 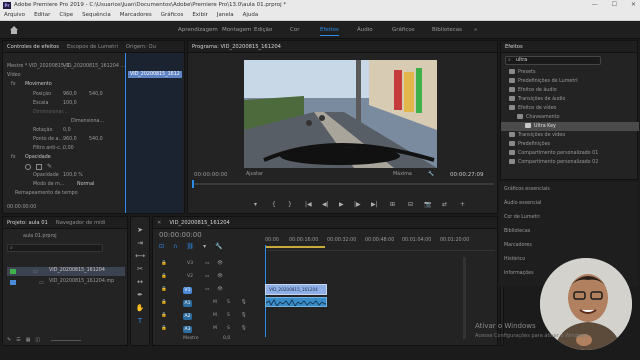 I want to click on effects-folder-audio-transitions: Transições de áudio, so click(x=570, y=99).